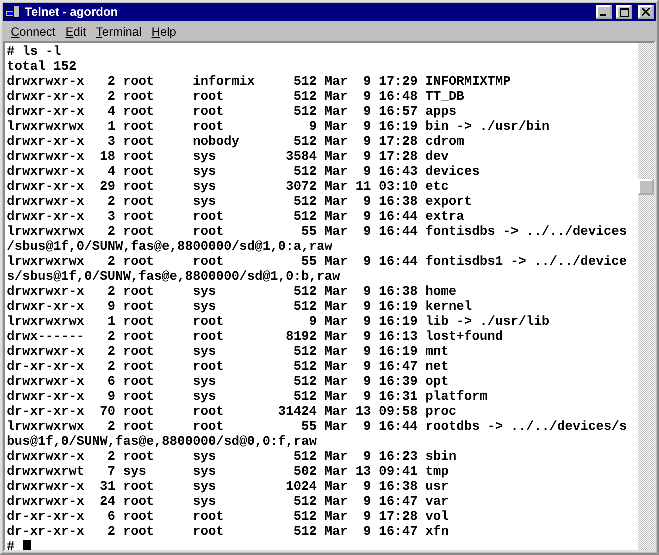  Describe the element at coordinates (33, 31) in the screenshot. I see `menu-item: Connect` at that location.